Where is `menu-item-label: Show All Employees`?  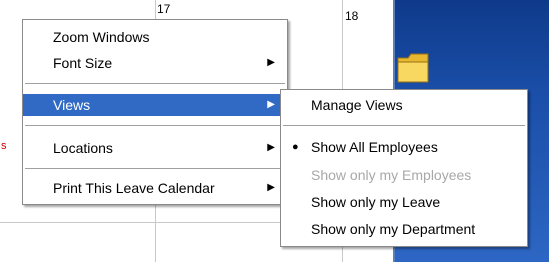
menu-item-label: Show All Employees is located at coordinates (374, 147).